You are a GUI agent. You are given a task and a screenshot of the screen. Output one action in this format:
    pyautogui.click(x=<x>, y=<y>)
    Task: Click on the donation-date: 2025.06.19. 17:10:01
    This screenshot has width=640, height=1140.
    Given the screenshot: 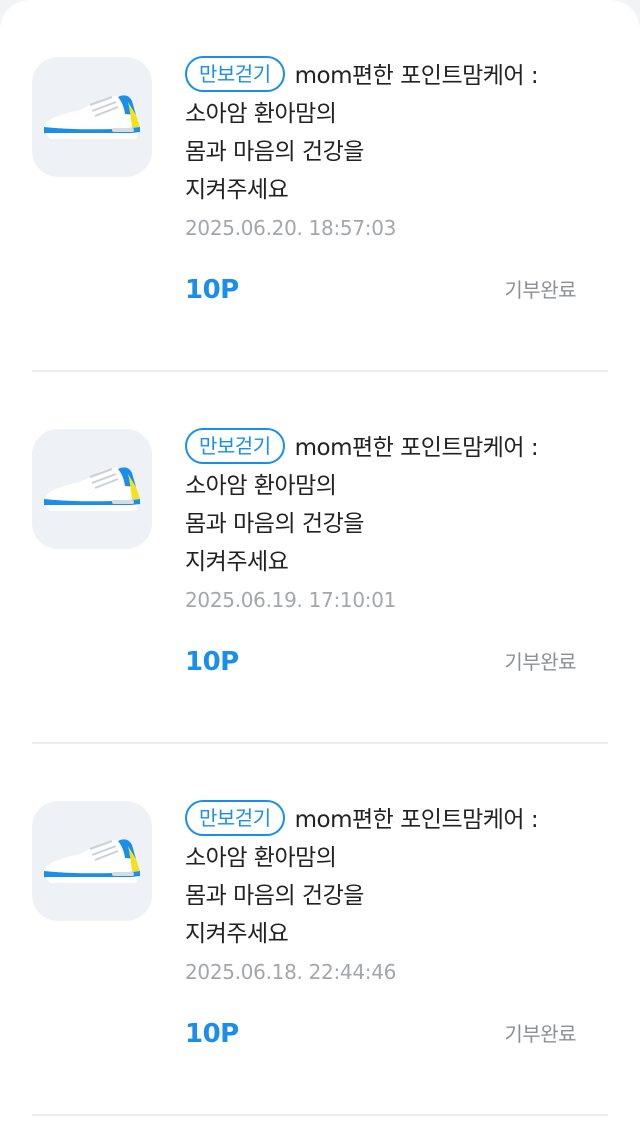 What is the action you would take?
    pyautogui.click(x=291, y=600)
    